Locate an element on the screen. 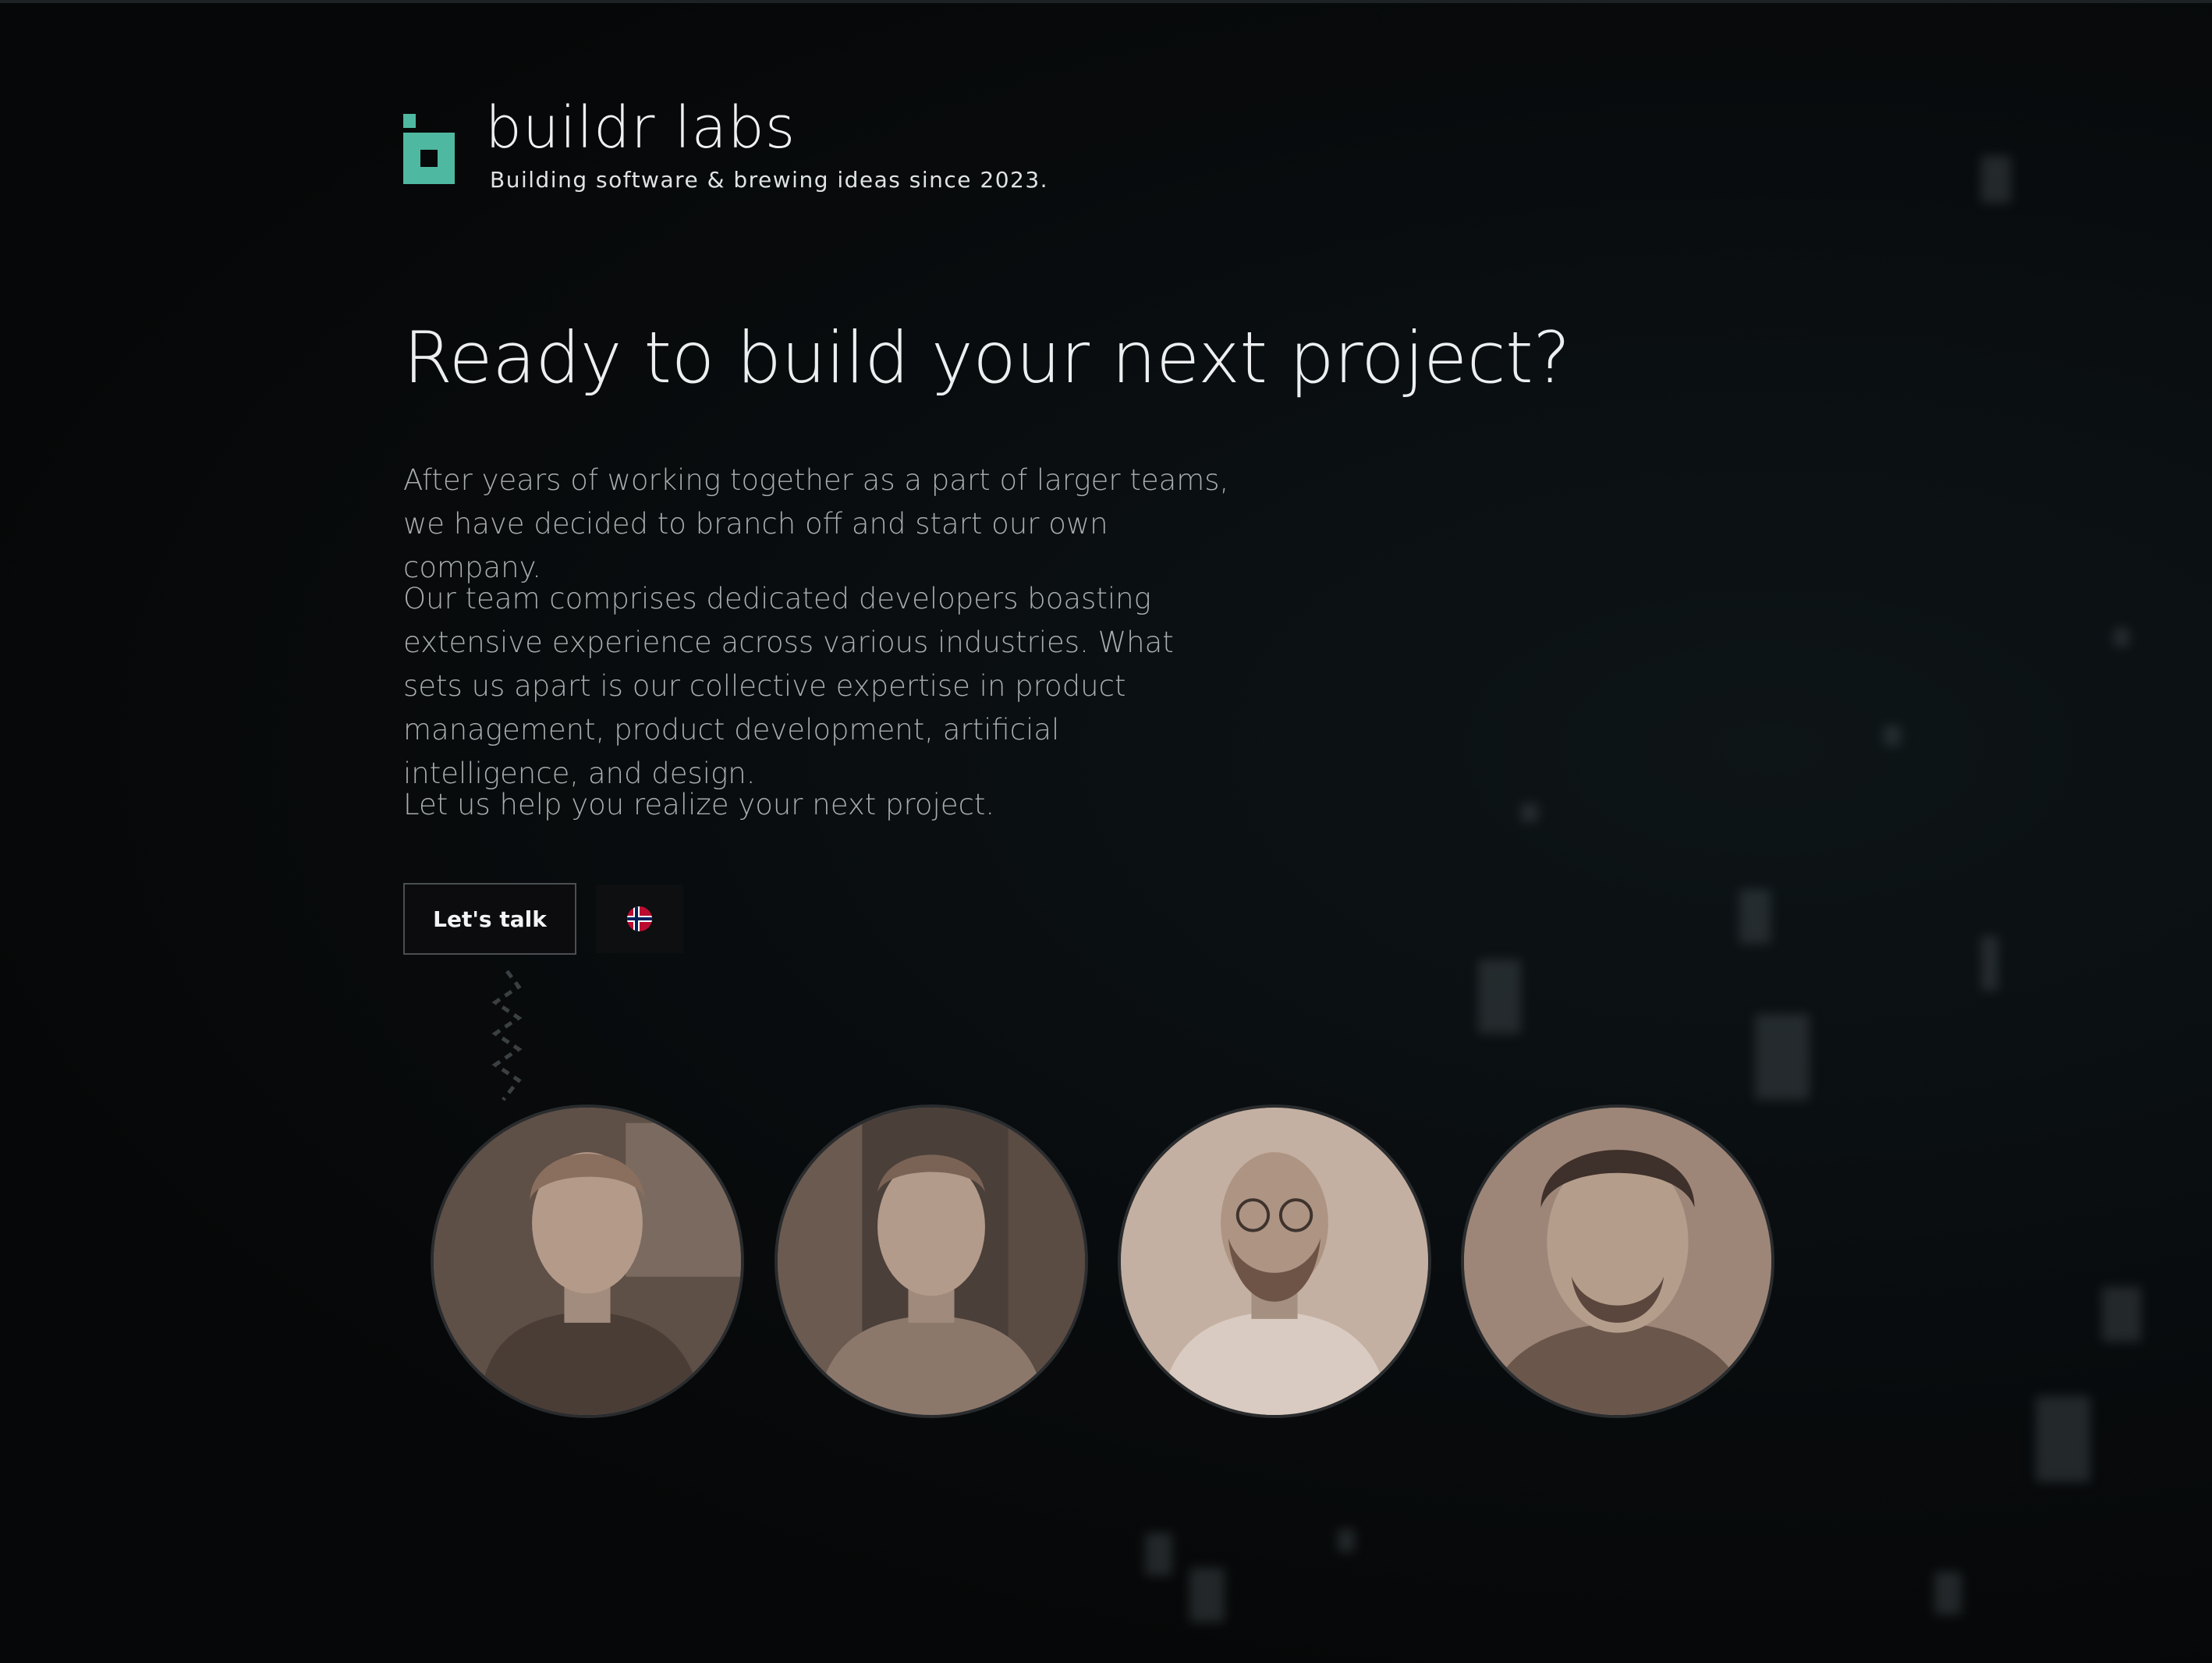  norway-flag-icon is located at coordinates (639, 918).